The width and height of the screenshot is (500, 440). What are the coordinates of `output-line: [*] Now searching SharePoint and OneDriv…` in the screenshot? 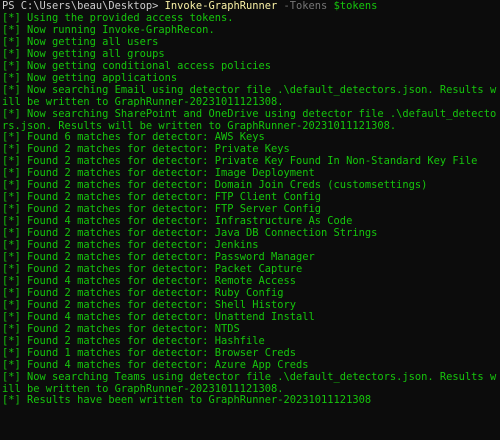 It's located at (249, 119).